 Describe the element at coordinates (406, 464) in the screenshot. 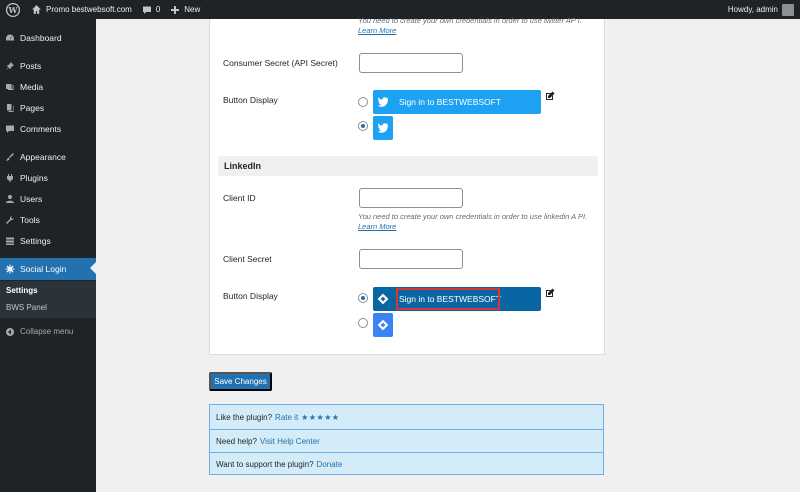

I see `donate-row: Want to support the plugin? Donate` at that location.